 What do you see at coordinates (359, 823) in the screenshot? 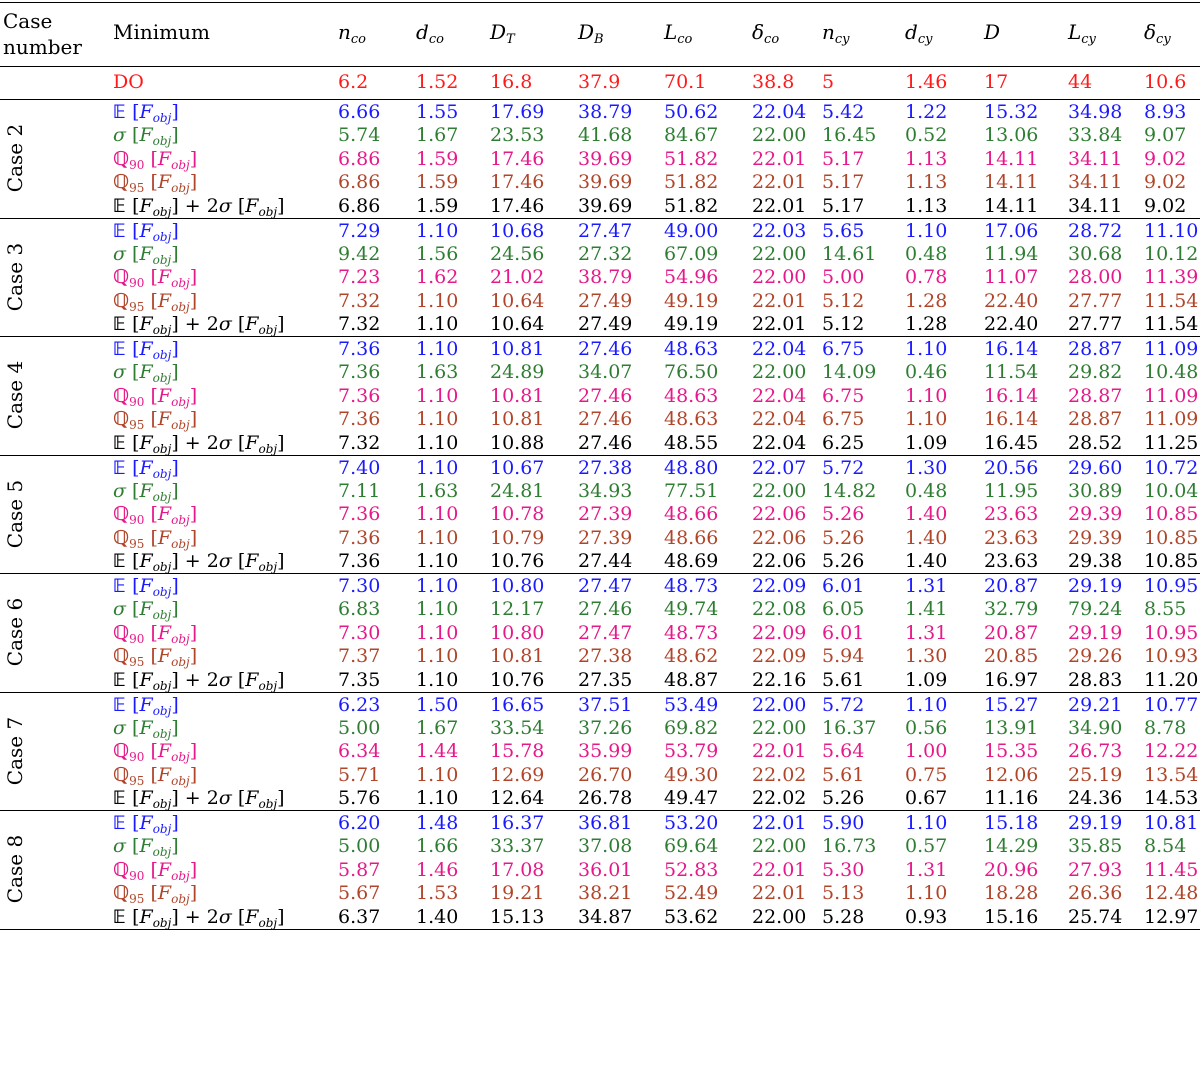
I see `table-cell: 6.20` at bounding box center [359, 823].